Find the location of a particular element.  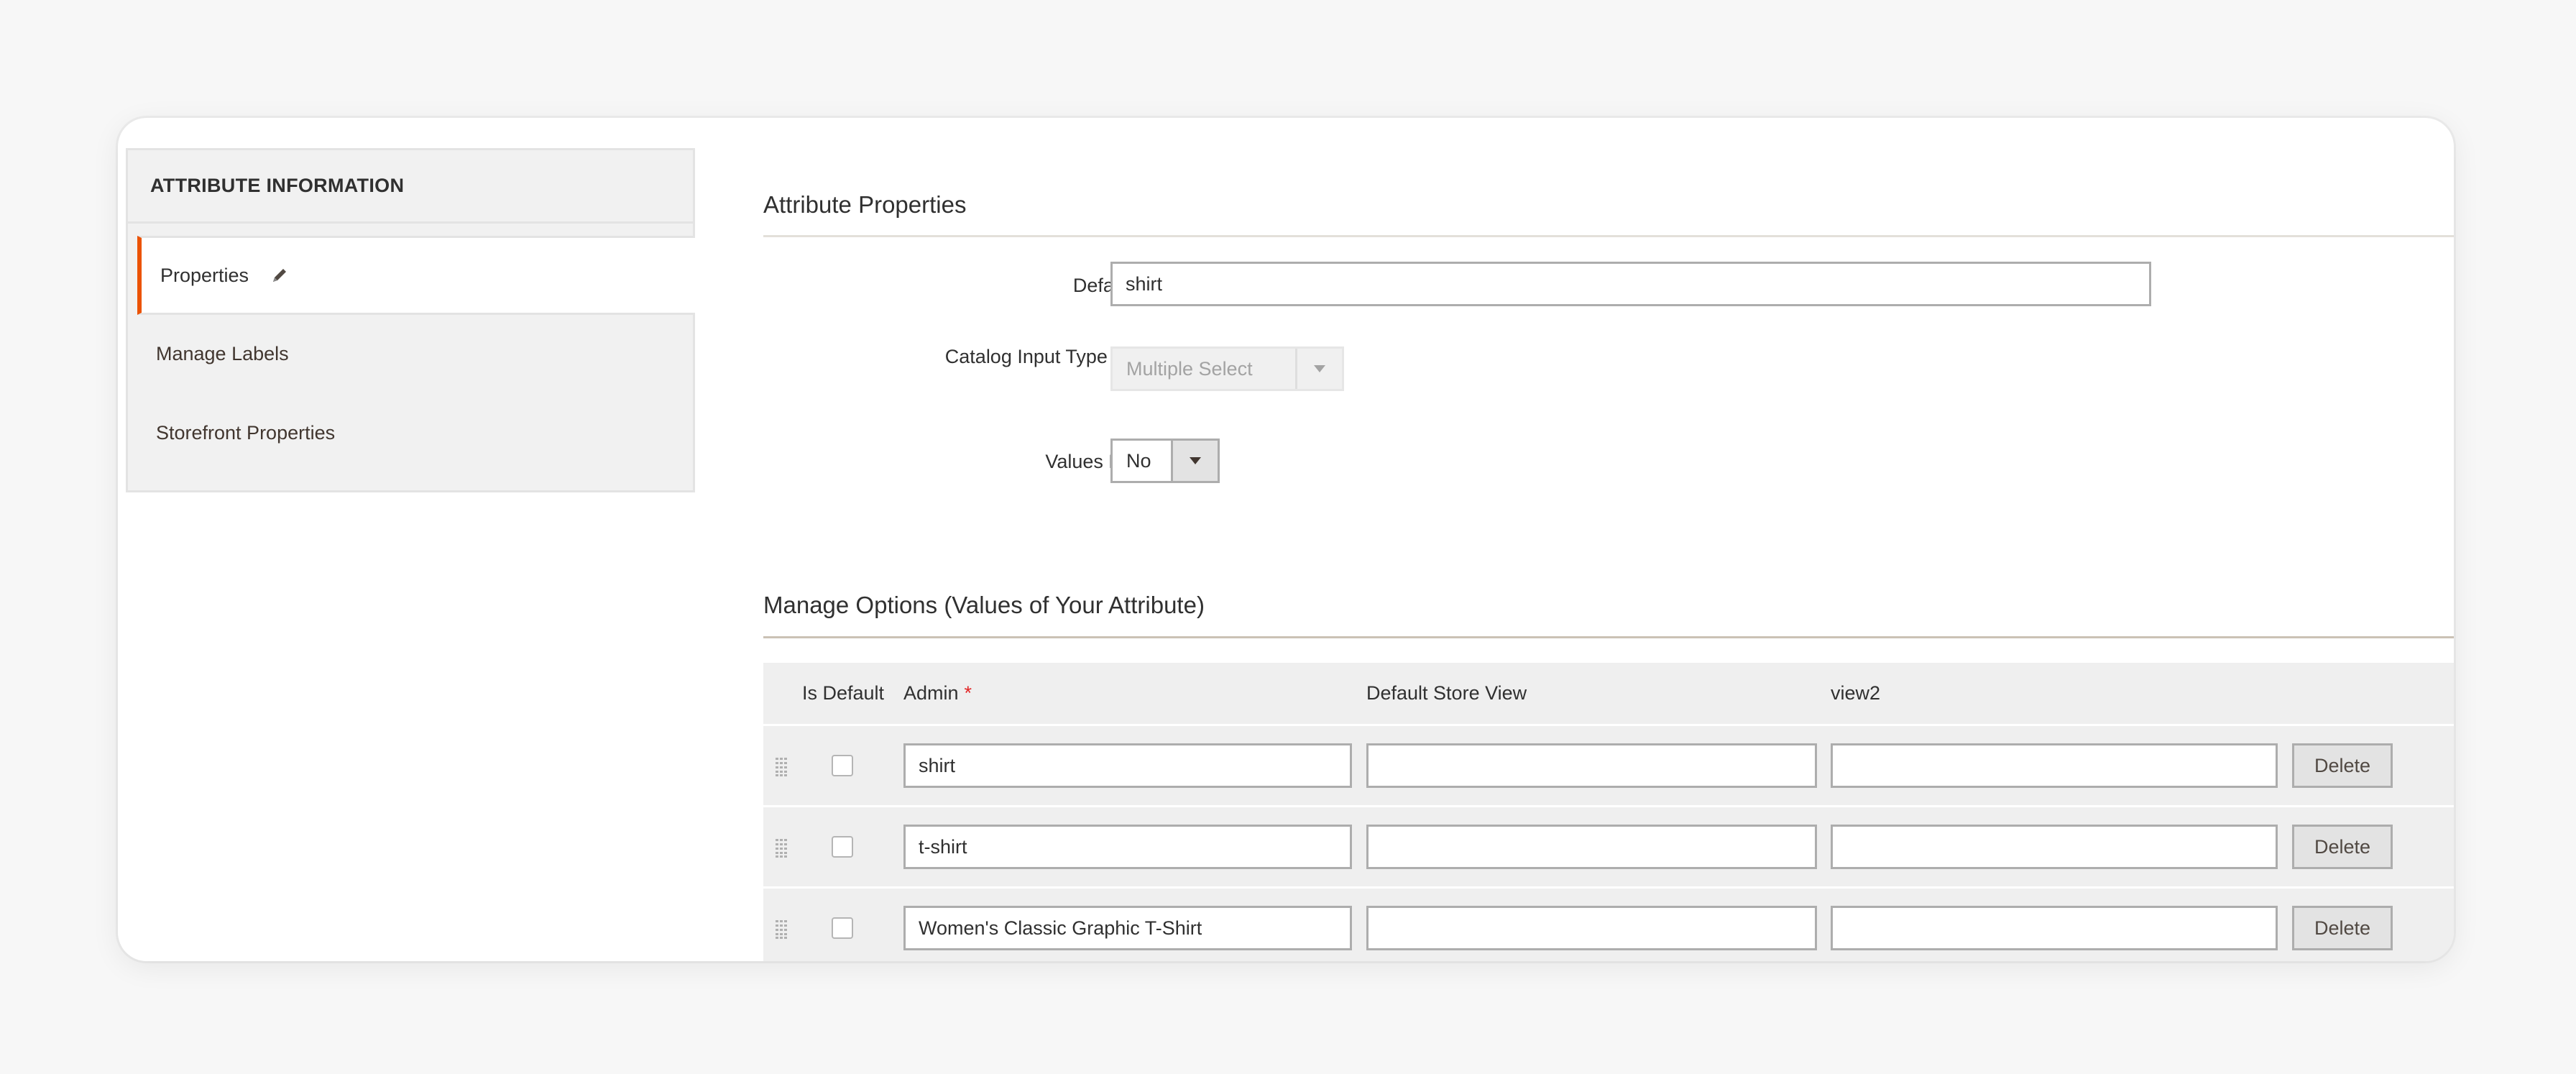

table-row: t-shirt Delete is located at coordinates (1608, 845).